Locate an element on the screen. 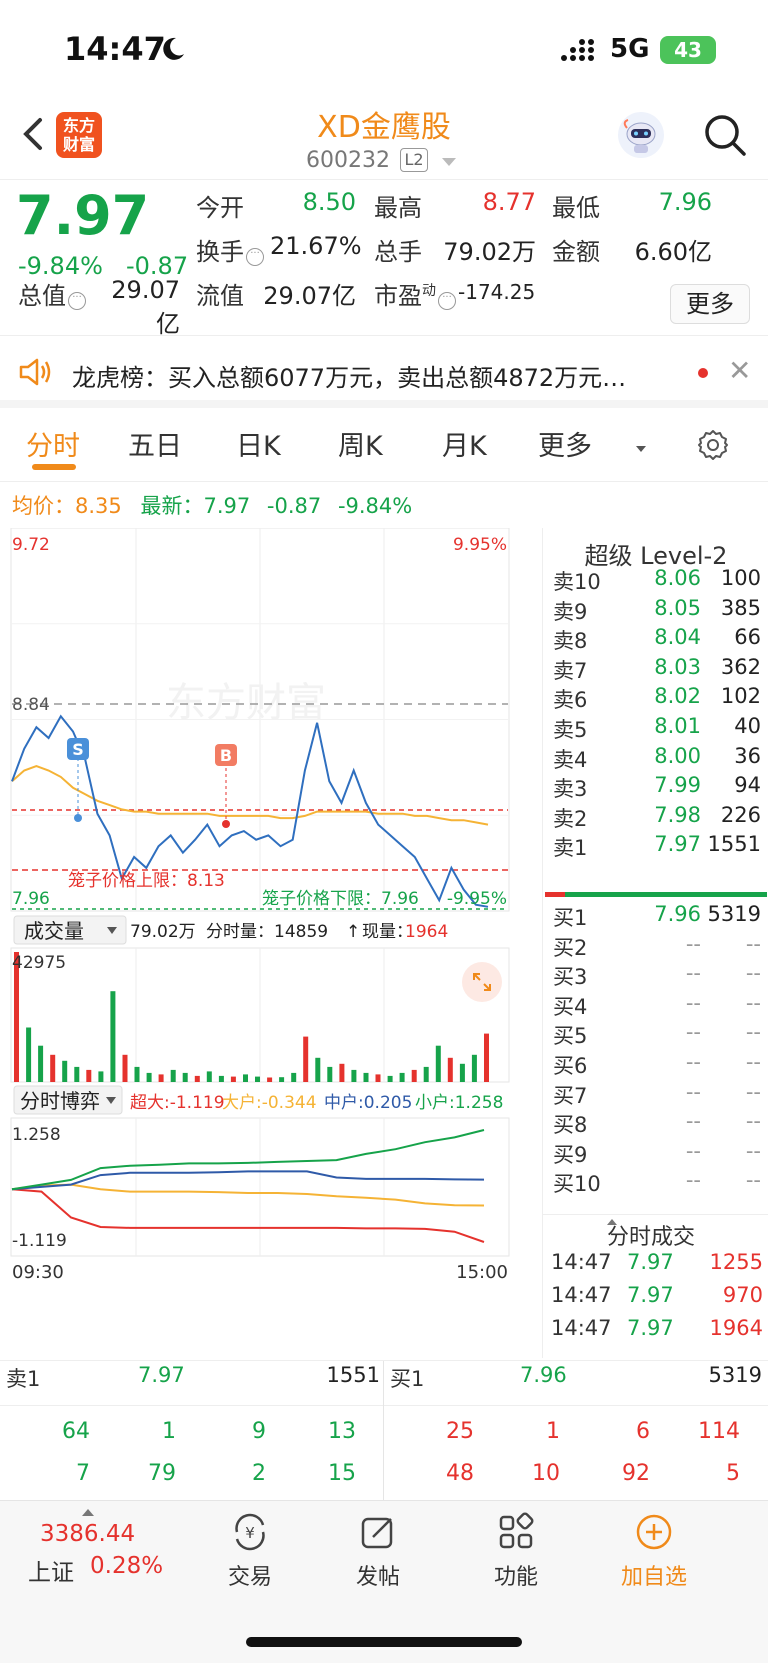  expand-button is located at coordinates (482, 982).